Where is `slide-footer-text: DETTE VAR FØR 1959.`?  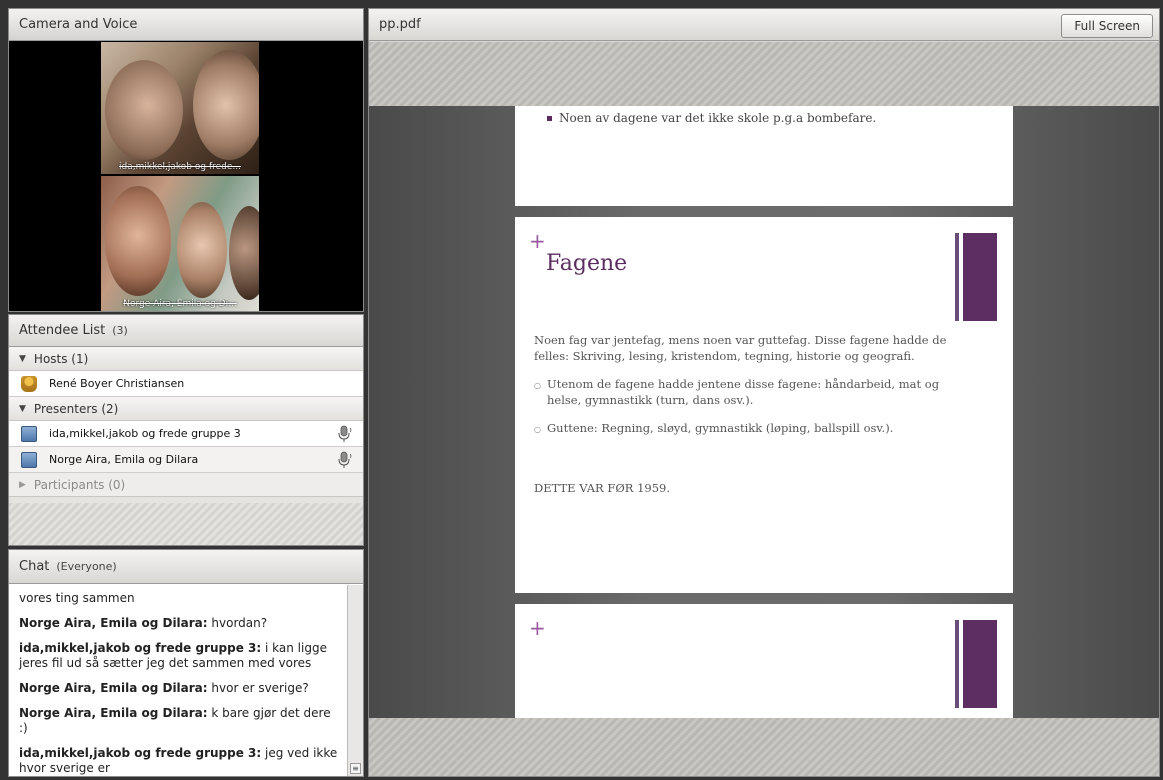
slide-footer-text: DETTE VAR FØR 1959. is located at coordinates (602, 488).